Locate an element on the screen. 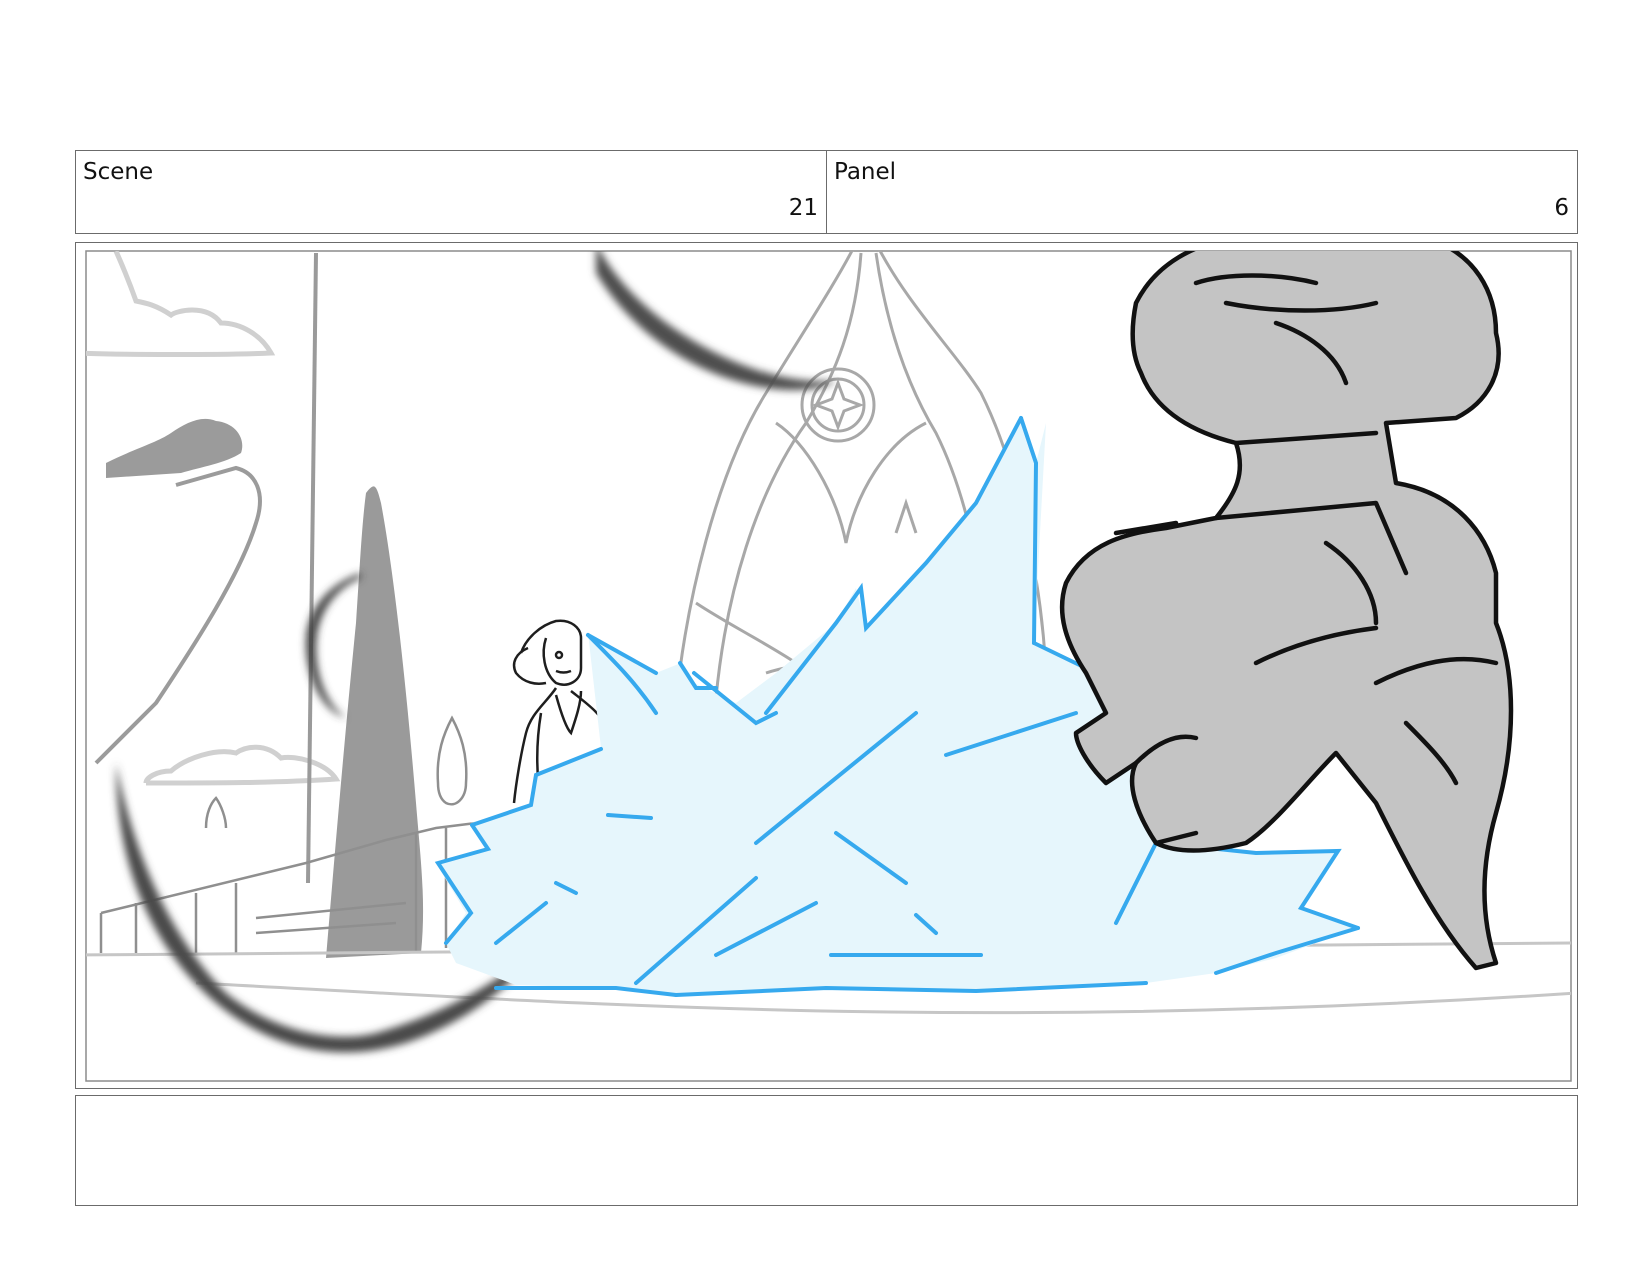  scene-cell: Scene 21 is located at coordinates (451, 192).